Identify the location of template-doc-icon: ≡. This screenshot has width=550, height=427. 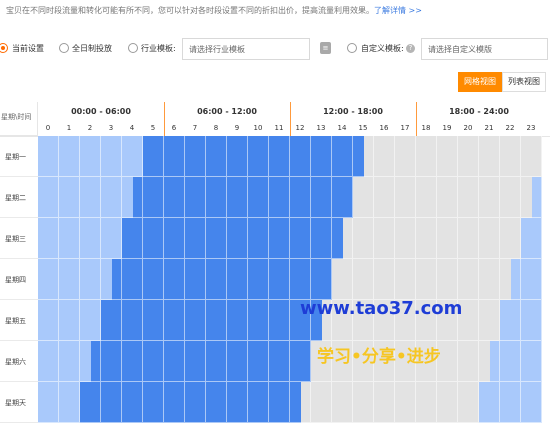
(325, 48).